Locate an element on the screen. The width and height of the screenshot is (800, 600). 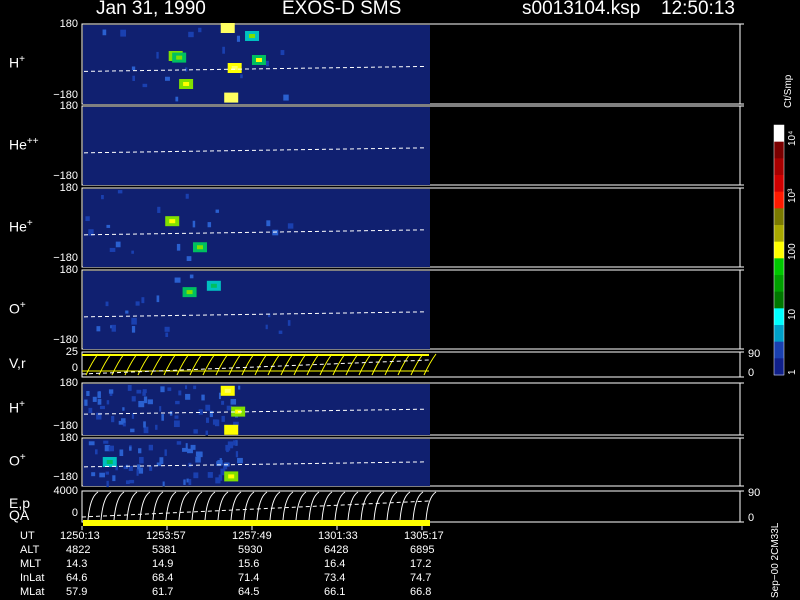
colorbar-tick: 100 is located at coordinates (792, 251).